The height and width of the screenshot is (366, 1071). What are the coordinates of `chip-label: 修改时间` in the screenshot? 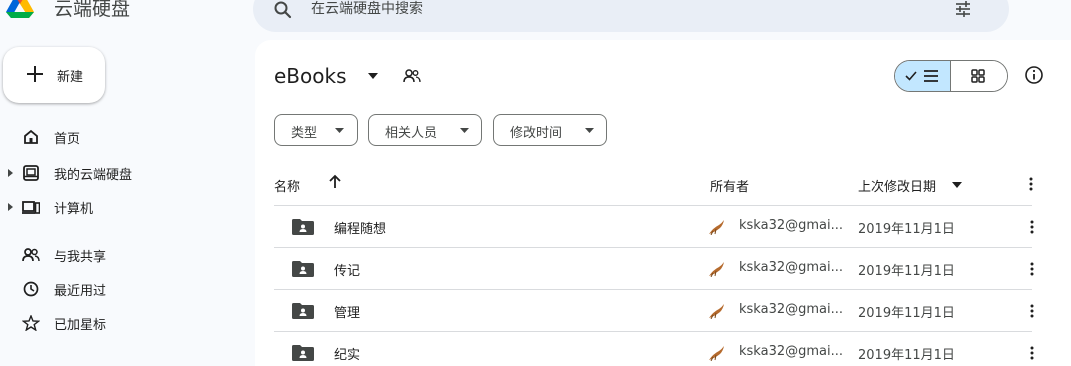 It's located at (536, 133).